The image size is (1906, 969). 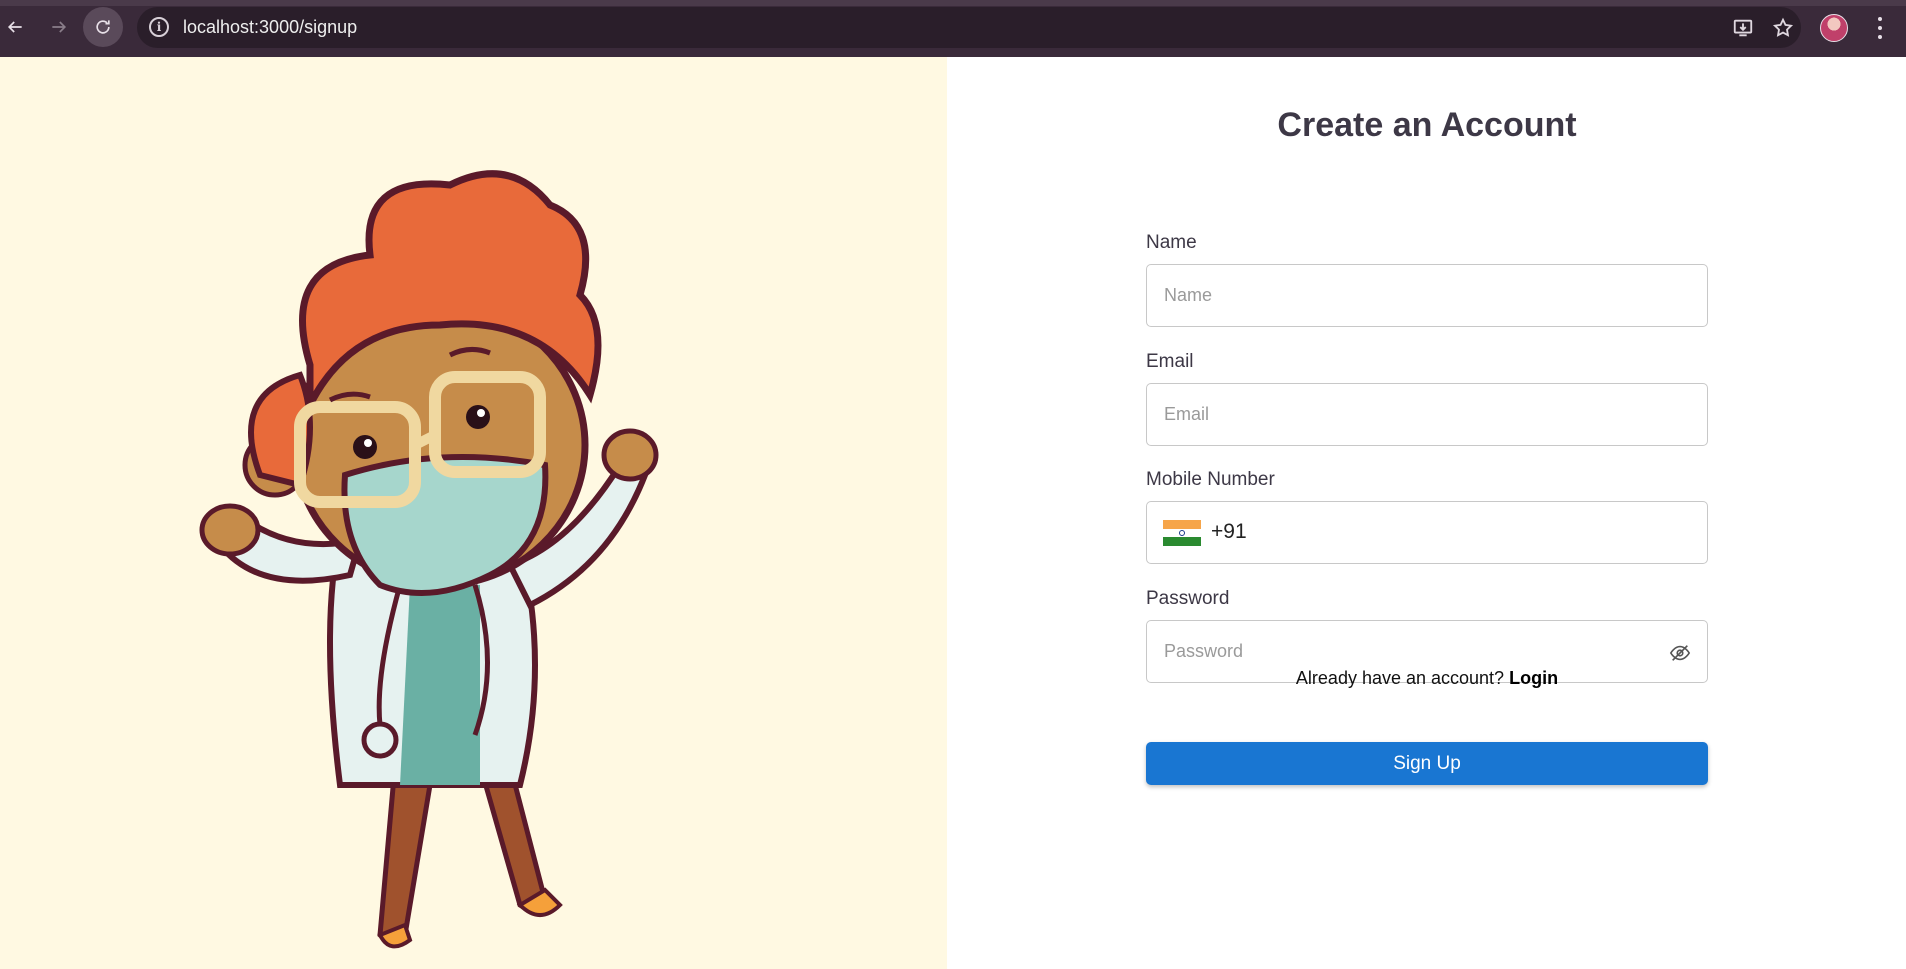 I want to click on email-field, so click(x=1427, y=414).